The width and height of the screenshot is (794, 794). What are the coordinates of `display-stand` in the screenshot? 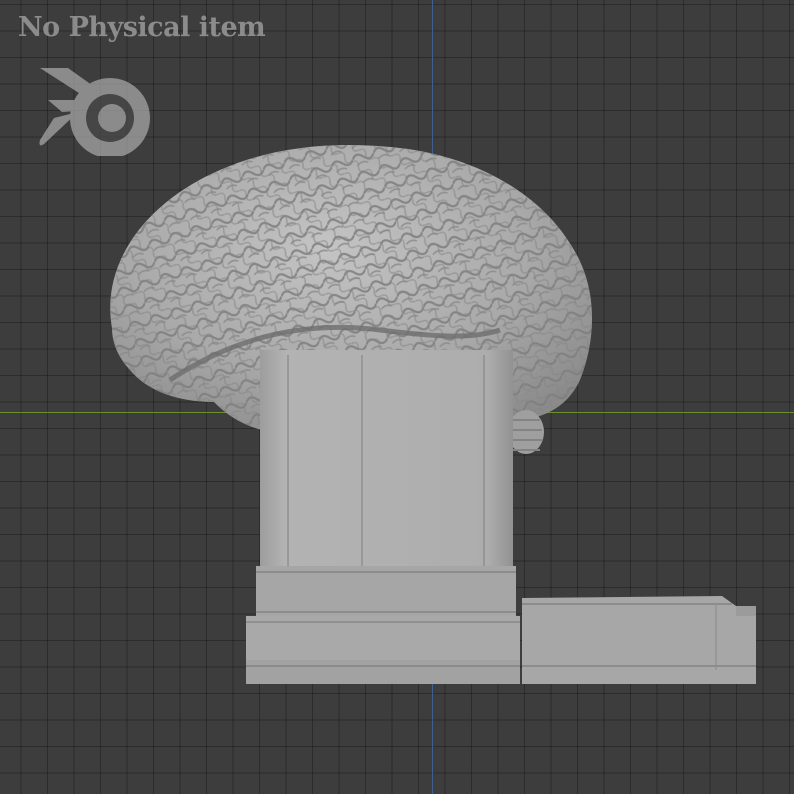 It's located at (383, 517).